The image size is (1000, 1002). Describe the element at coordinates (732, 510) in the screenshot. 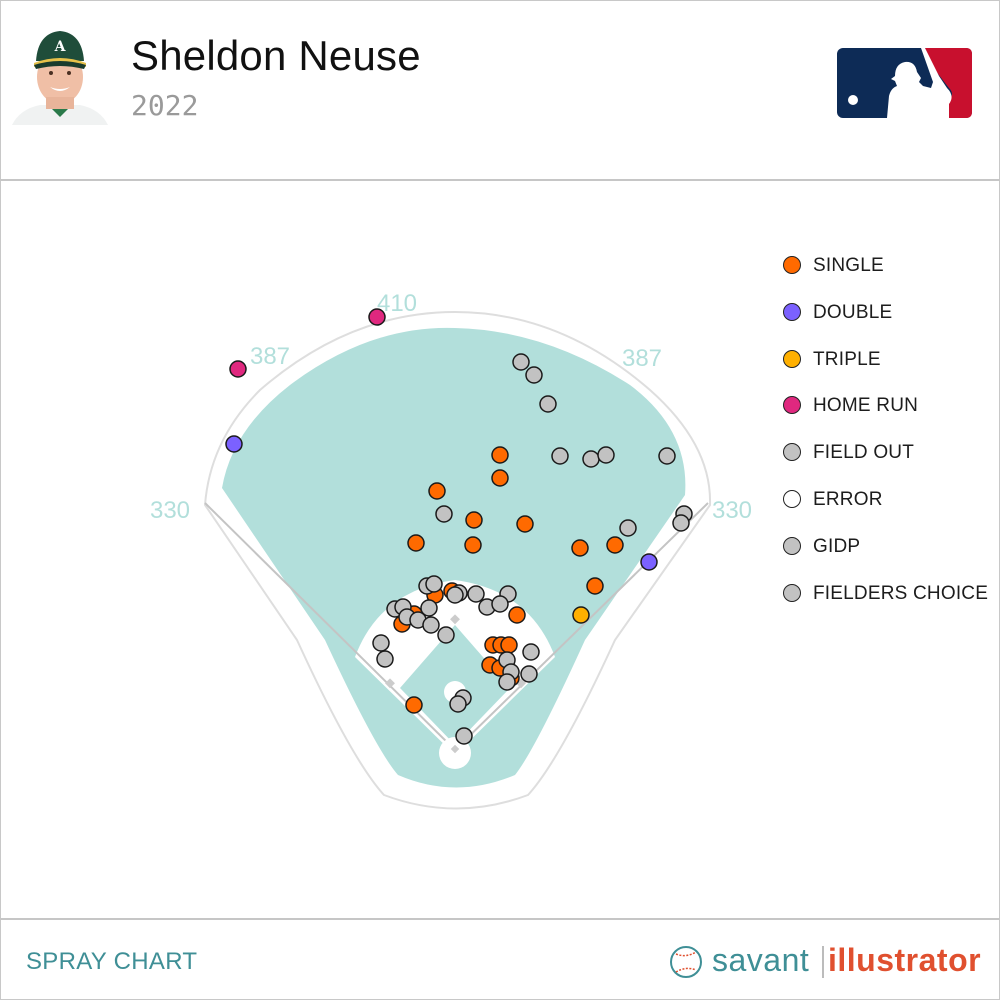

I see `fence-distance-right-field-line: 330` at that location.